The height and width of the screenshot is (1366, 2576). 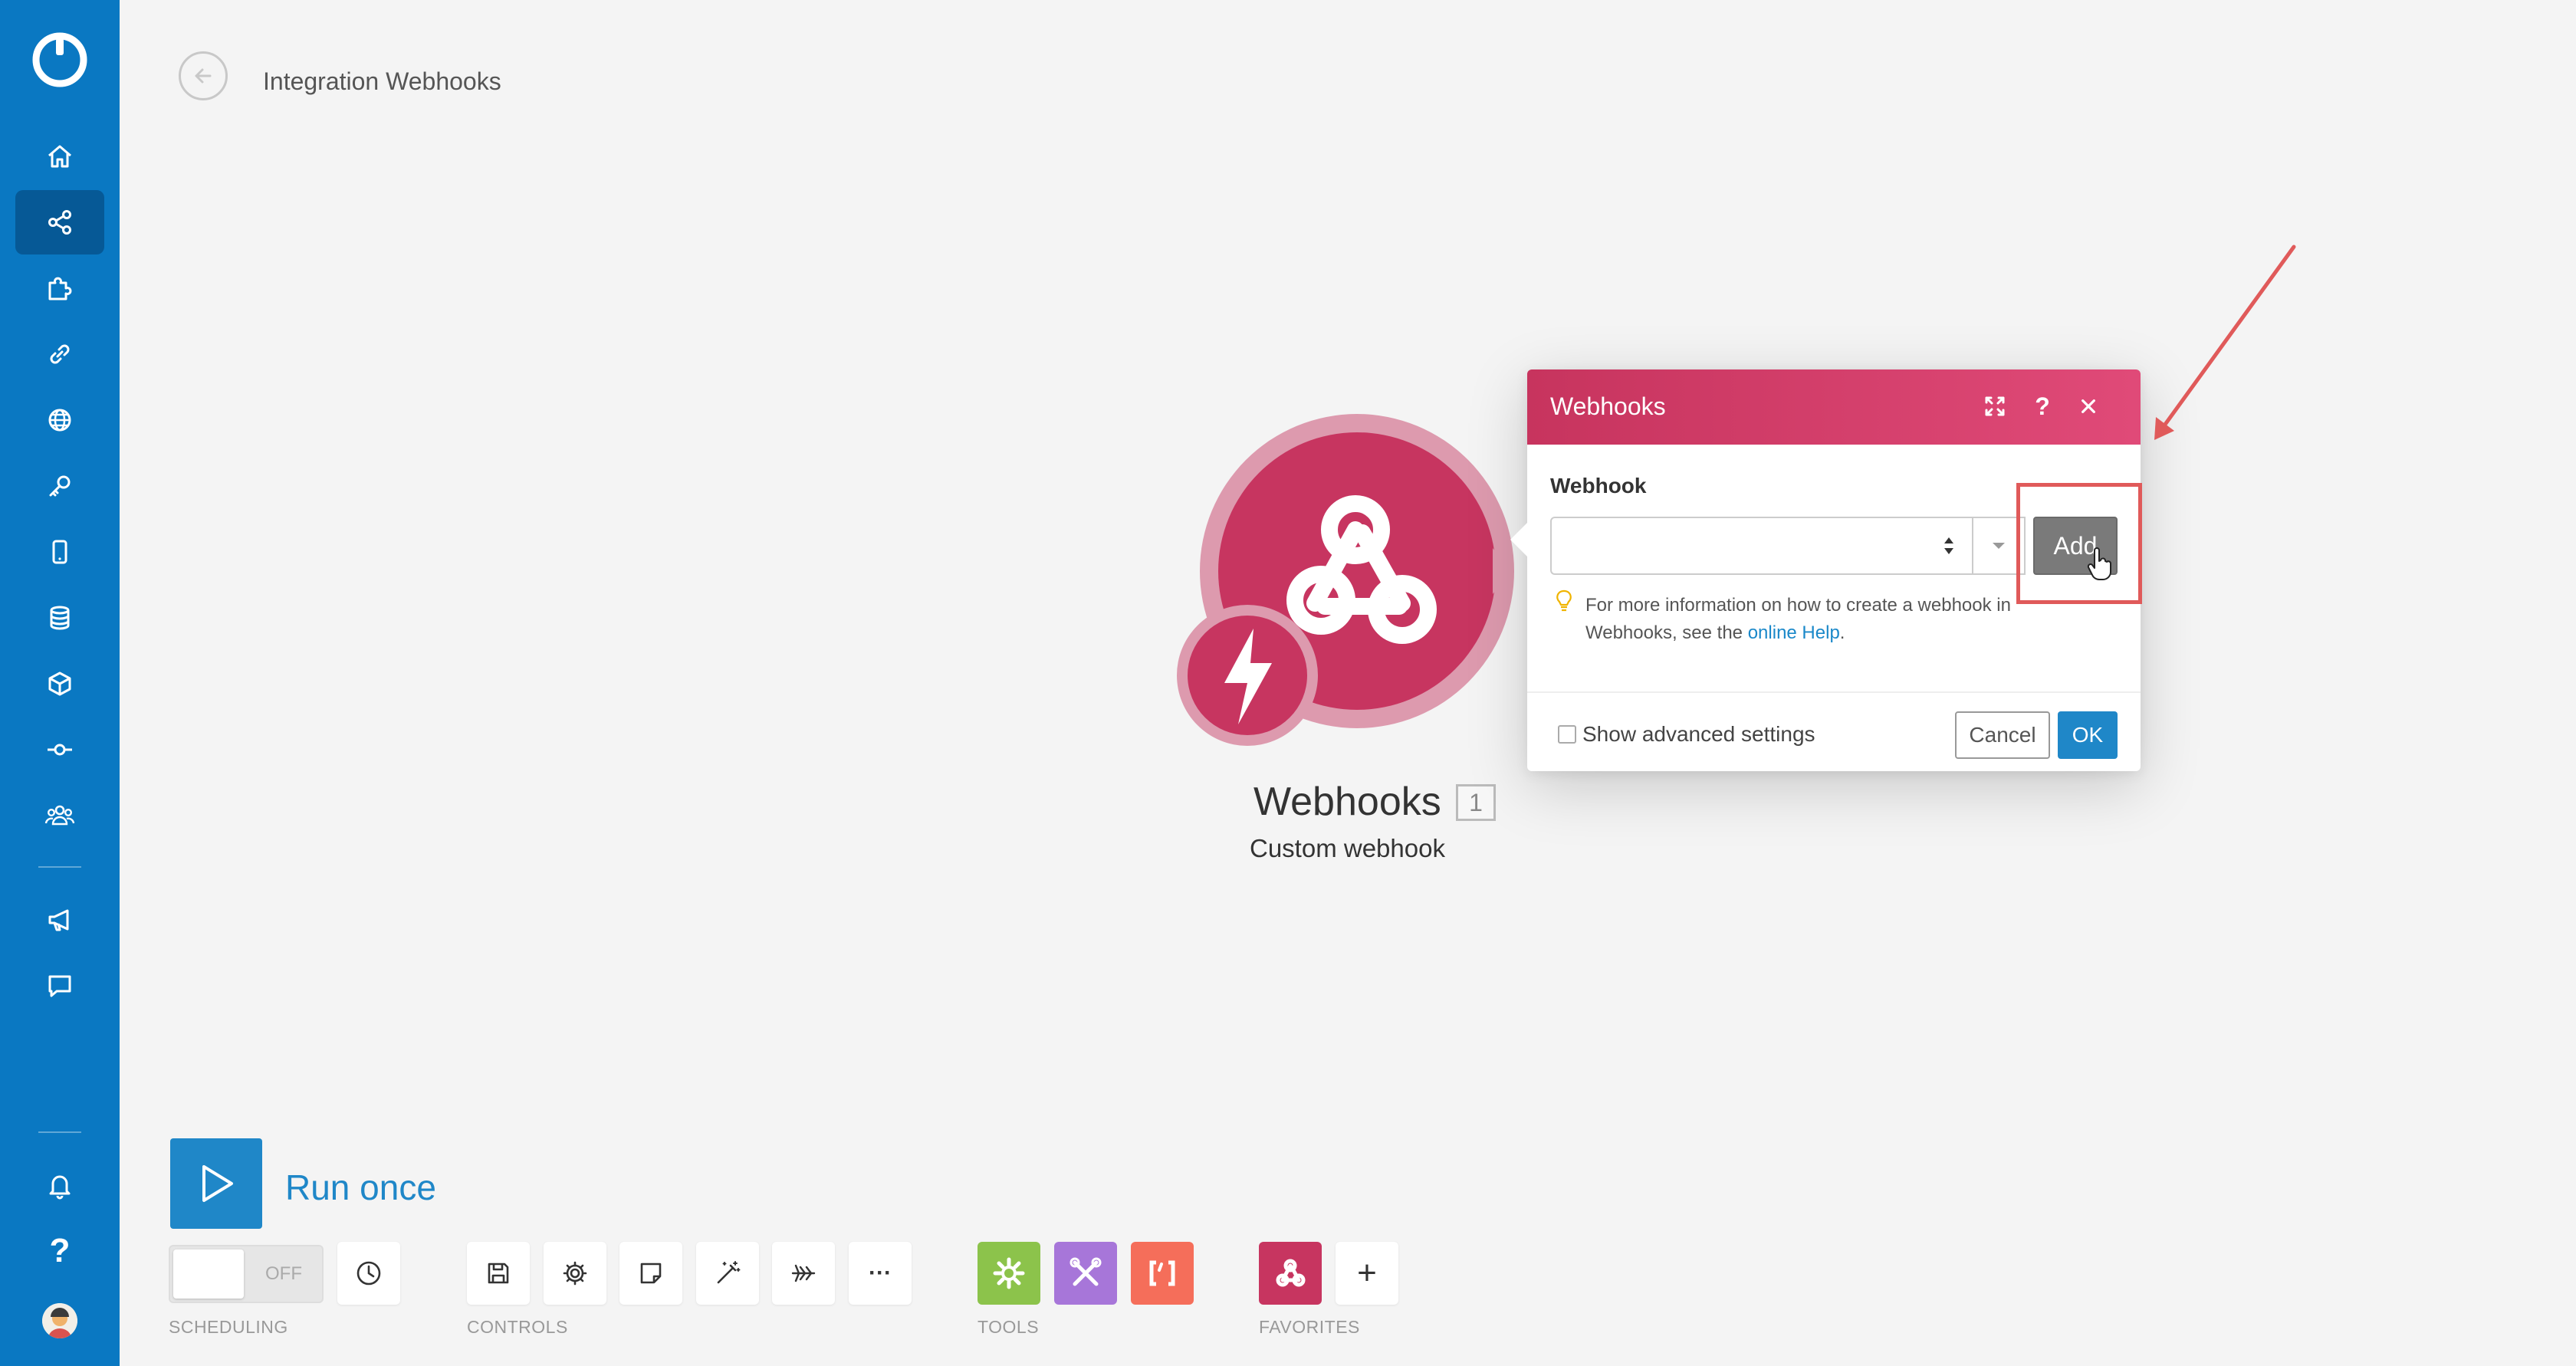 I want to click on sidebar-item-webhooks, so click(x=60, y=420).